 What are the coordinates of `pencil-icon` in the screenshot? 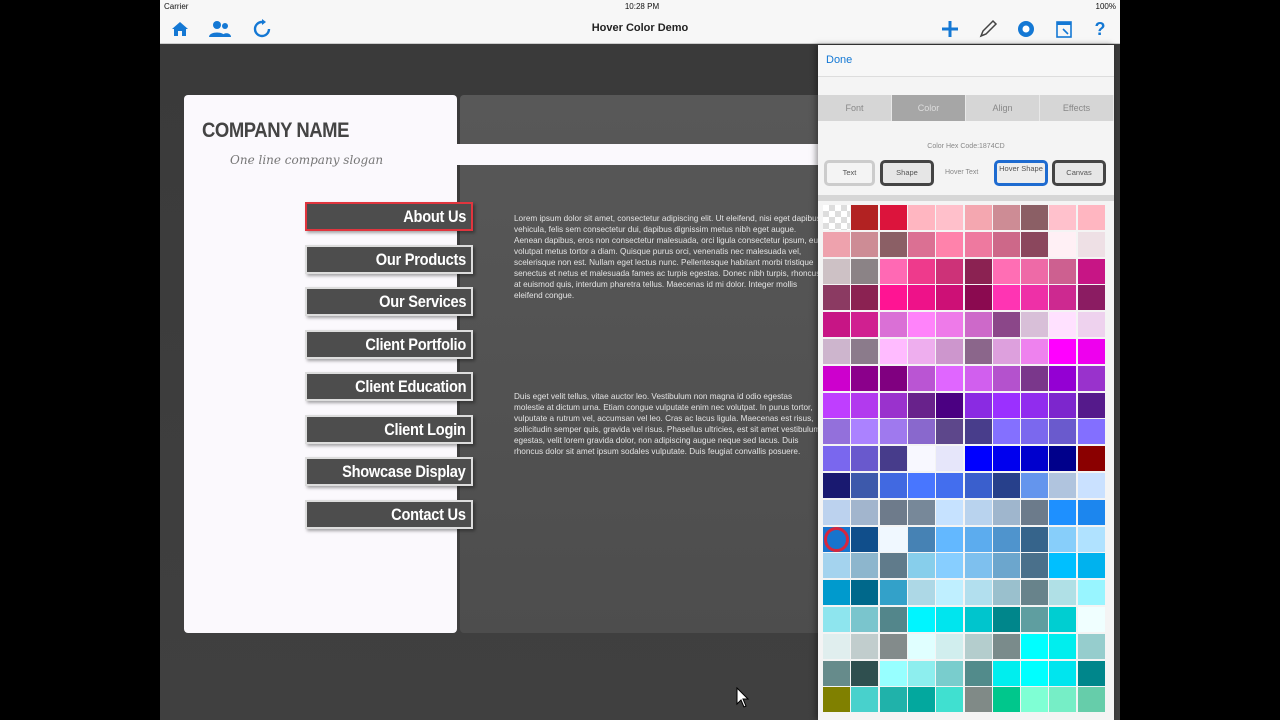 It's located at (988, 29).